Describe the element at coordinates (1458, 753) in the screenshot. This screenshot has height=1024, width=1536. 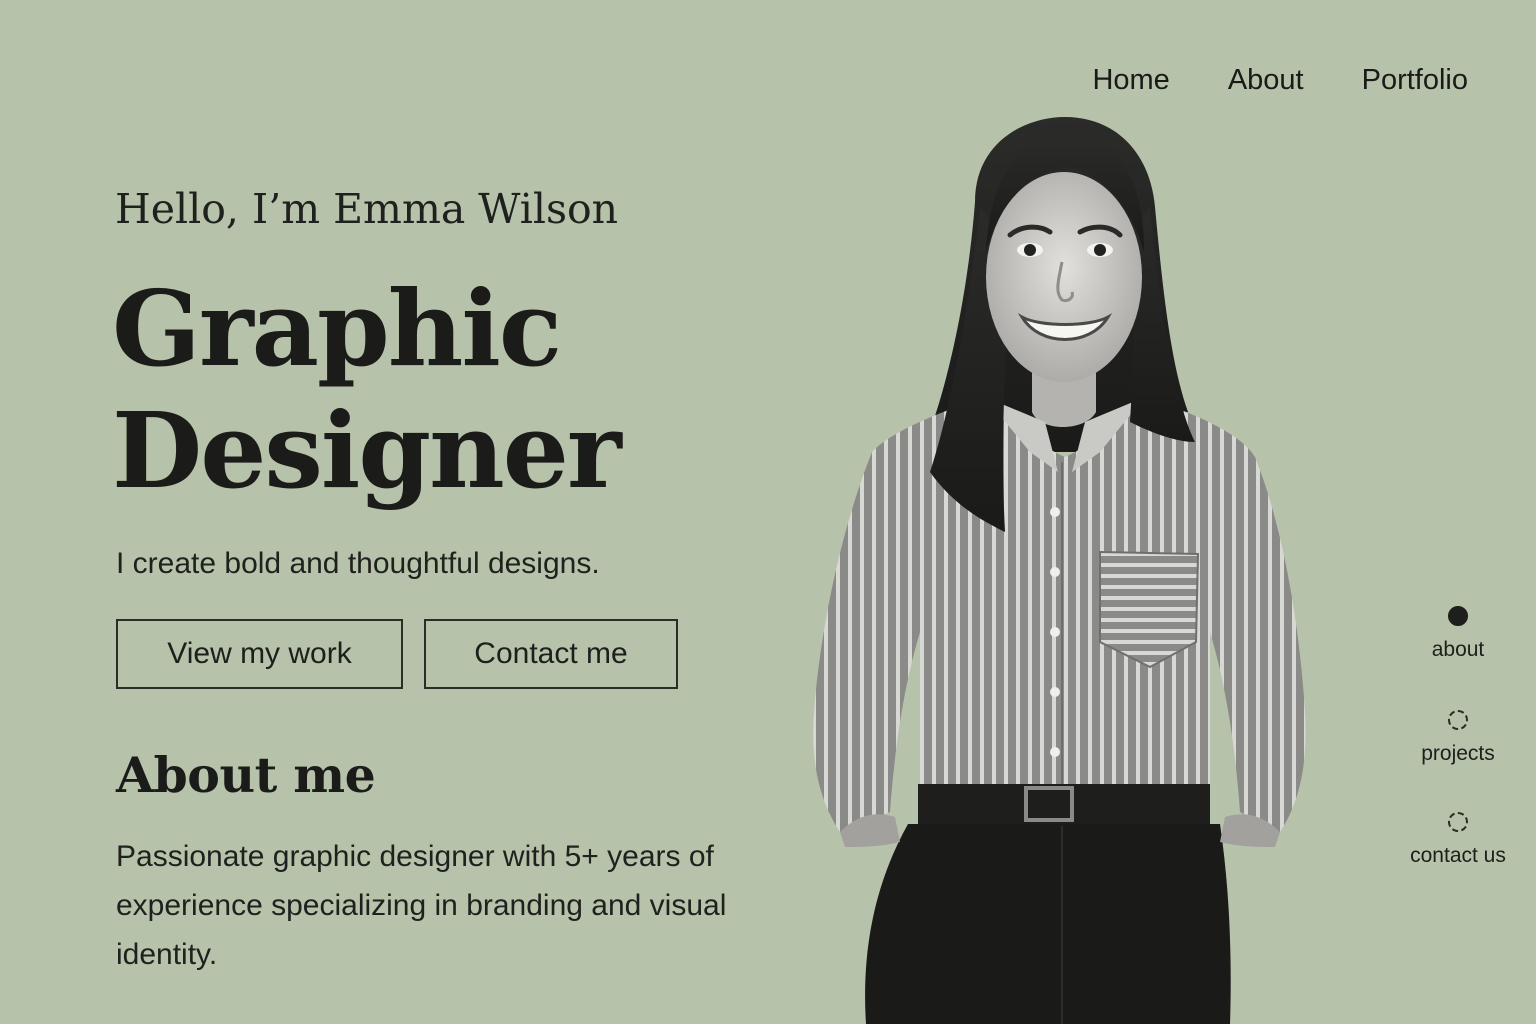
I see `section-nav-label-projects: projects` at that location.